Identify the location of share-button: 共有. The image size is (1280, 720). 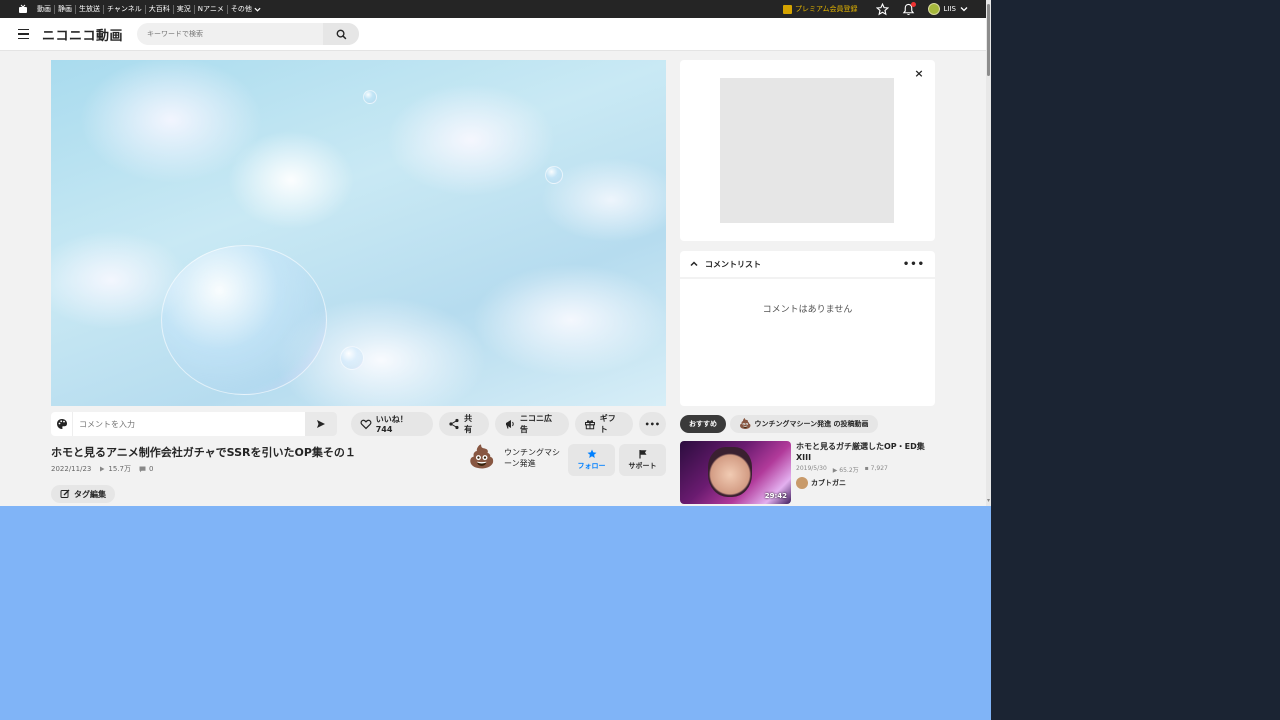
(464, 424).